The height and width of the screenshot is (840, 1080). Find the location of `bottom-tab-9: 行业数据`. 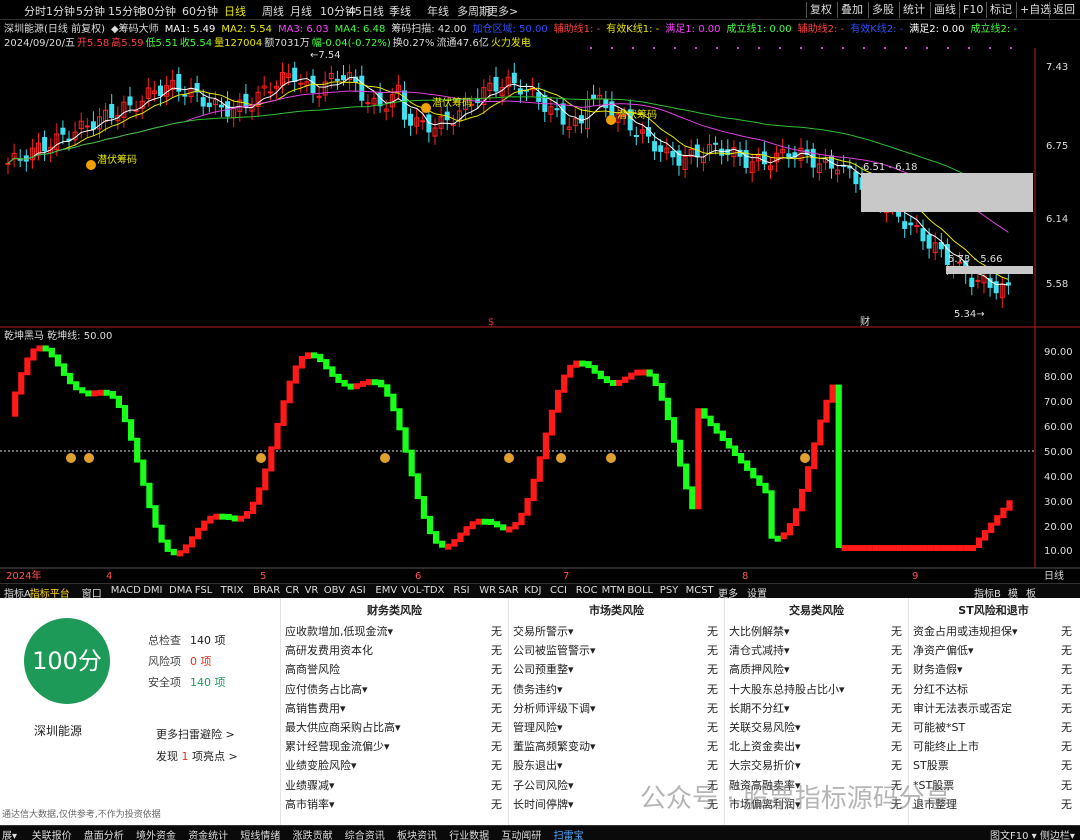

bottom-tab-9: 行业数据 is located at coordinates (469, 833).